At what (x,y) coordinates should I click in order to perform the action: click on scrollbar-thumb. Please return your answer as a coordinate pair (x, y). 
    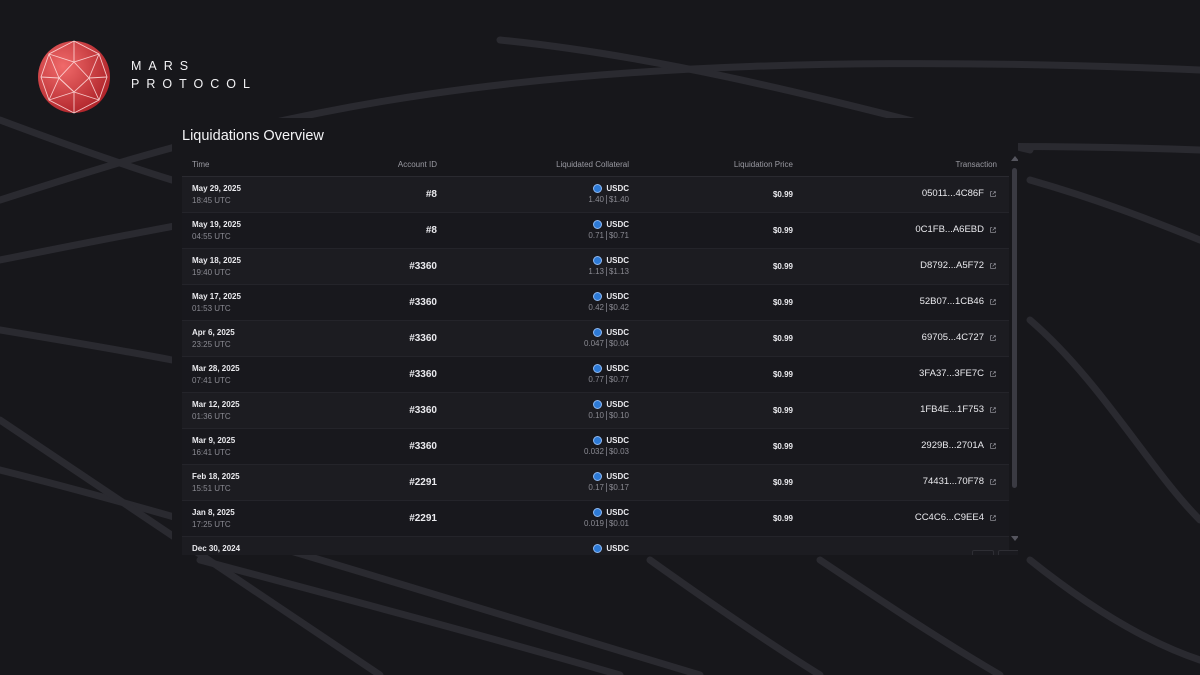
    Looking at the image, I should click on (1014, 328).